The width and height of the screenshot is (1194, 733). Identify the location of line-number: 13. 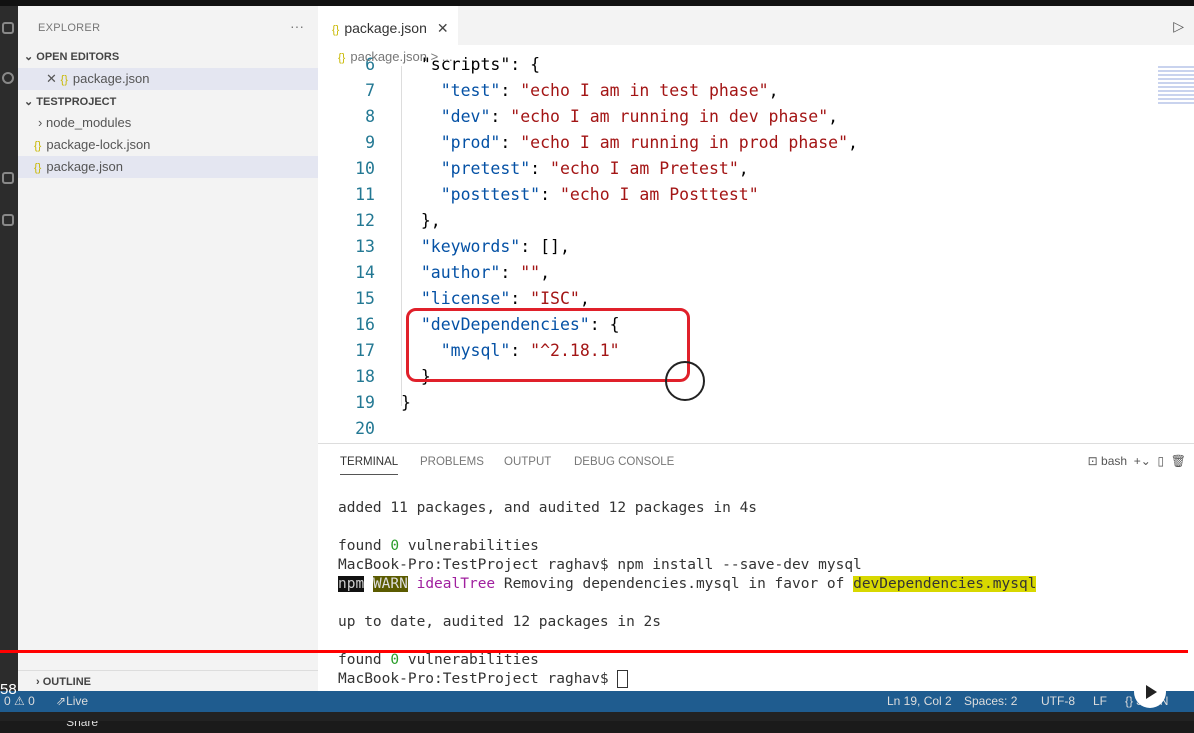
(365, 246).